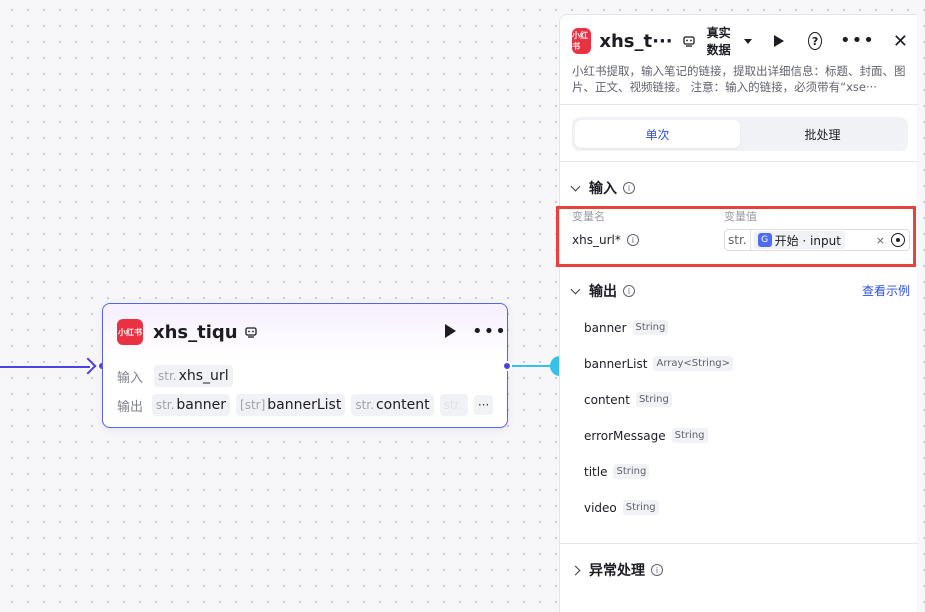  I want to click on input-section-toggle: 输入 i, so click(602, 188).